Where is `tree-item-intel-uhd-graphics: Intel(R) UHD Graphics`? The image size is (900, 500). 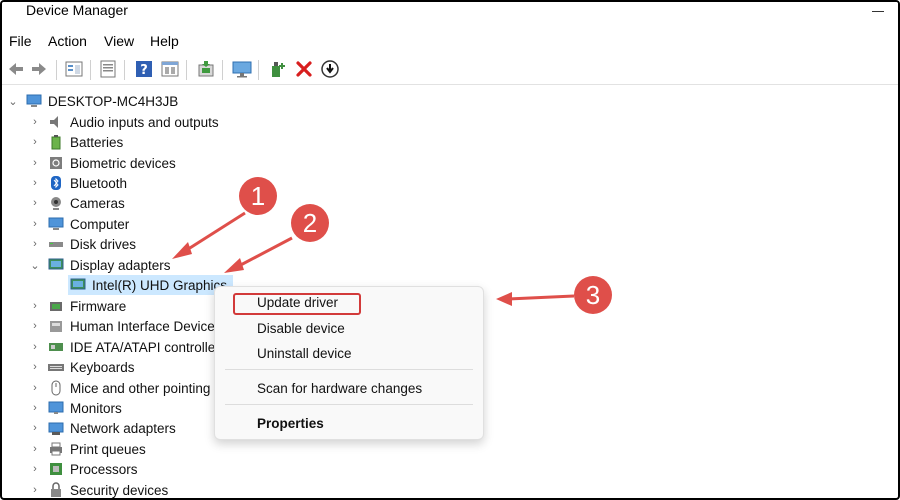
tree-item-intel-uhd-graphics: Intel(R) UHD Graphics is located at coordinates (151, 285).